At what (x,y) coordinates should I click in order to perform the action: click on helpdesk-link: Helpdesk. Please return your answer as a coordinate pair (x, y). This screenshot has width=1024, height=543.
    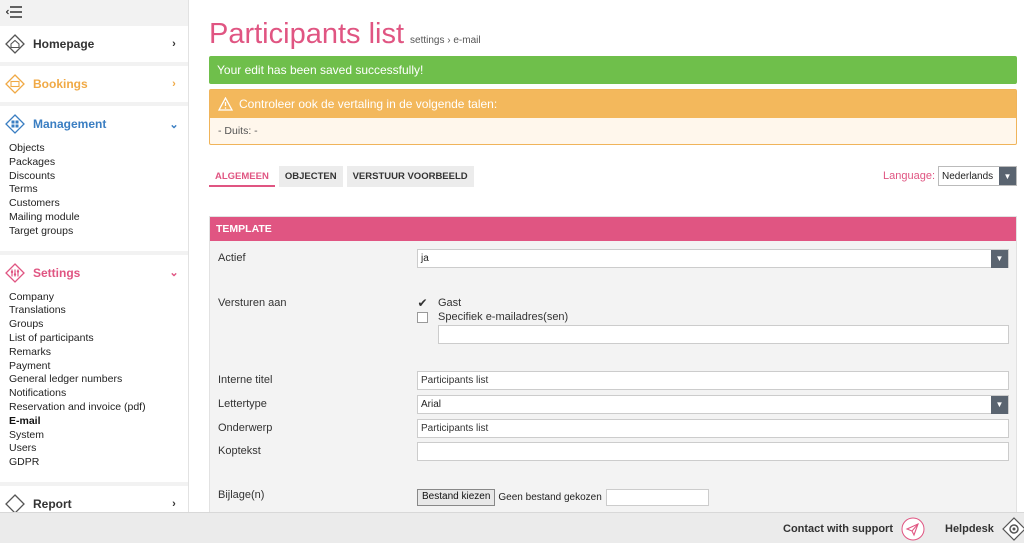
    Looking at the image, I should click on (984, 528).